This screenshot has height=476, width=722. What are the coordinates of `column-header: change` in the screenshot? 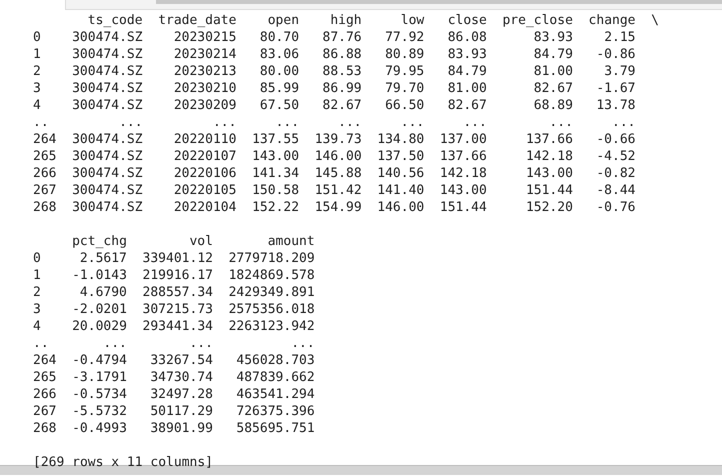 It's located at (612, 20).